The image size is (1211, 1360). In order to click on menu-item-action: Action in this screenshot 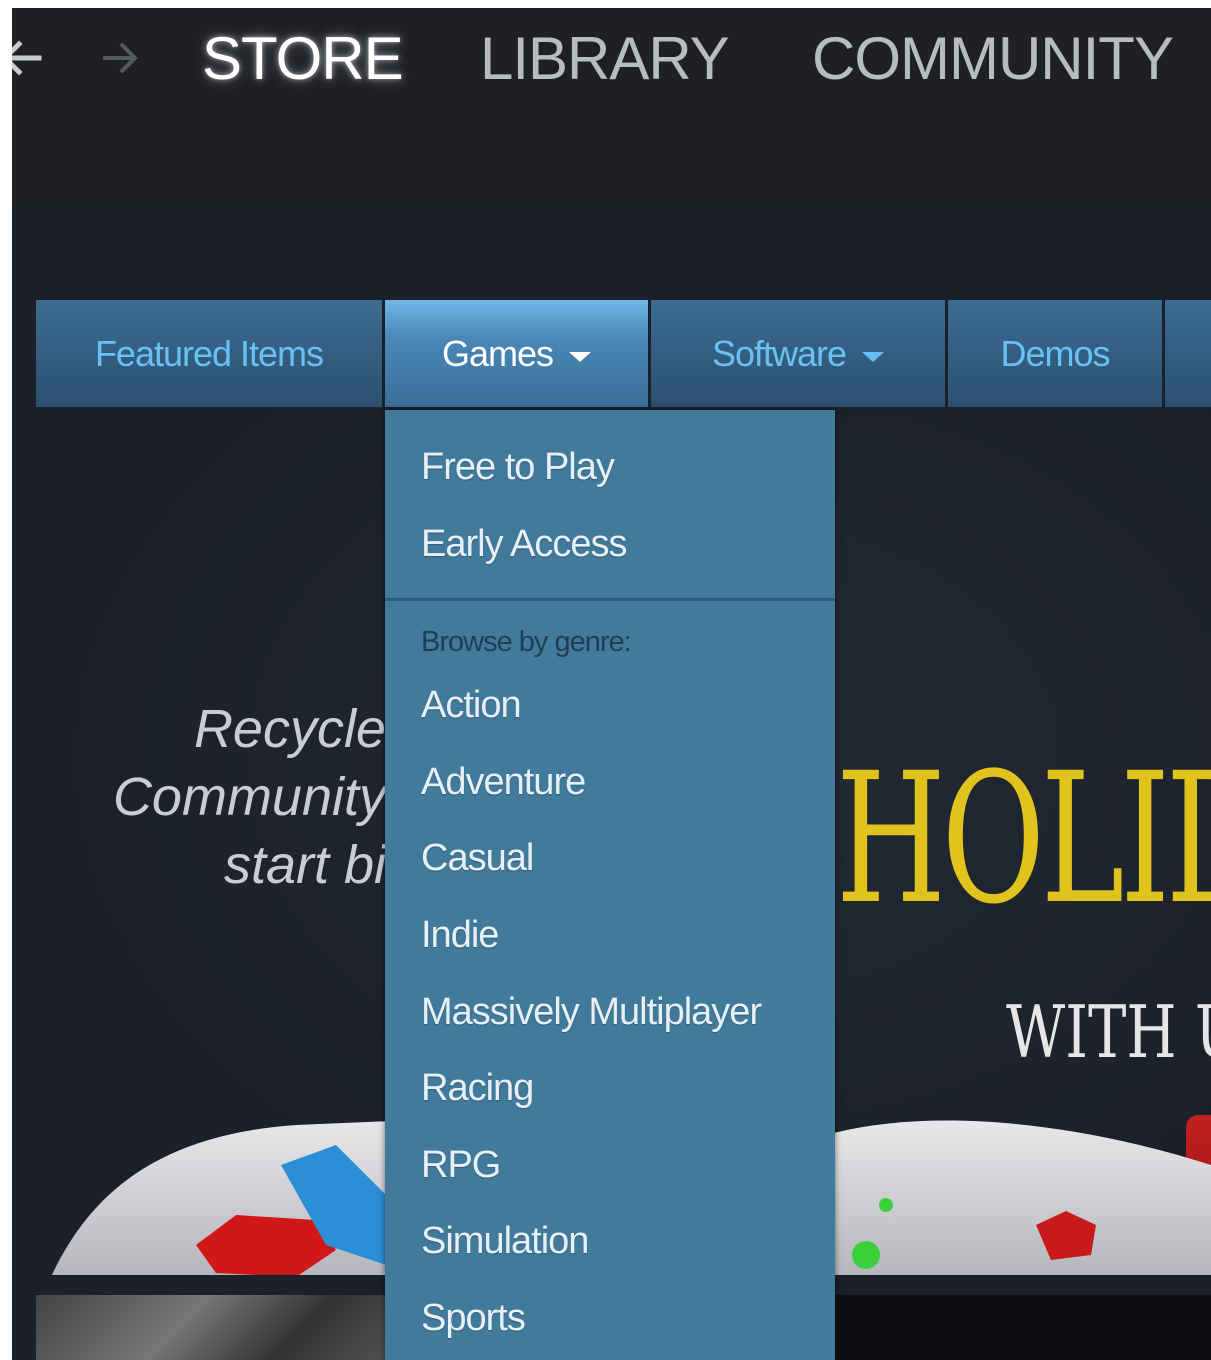, I will do `click(471, 705)`.